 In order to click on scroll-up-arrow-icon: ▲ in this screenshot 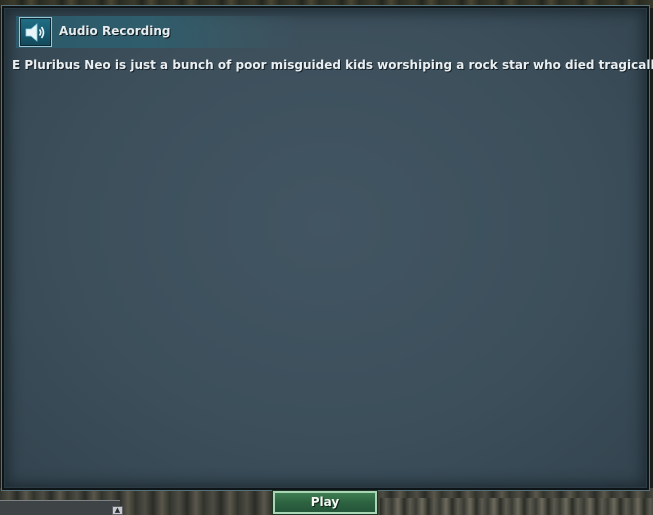, I will do `click(117, 510)`.